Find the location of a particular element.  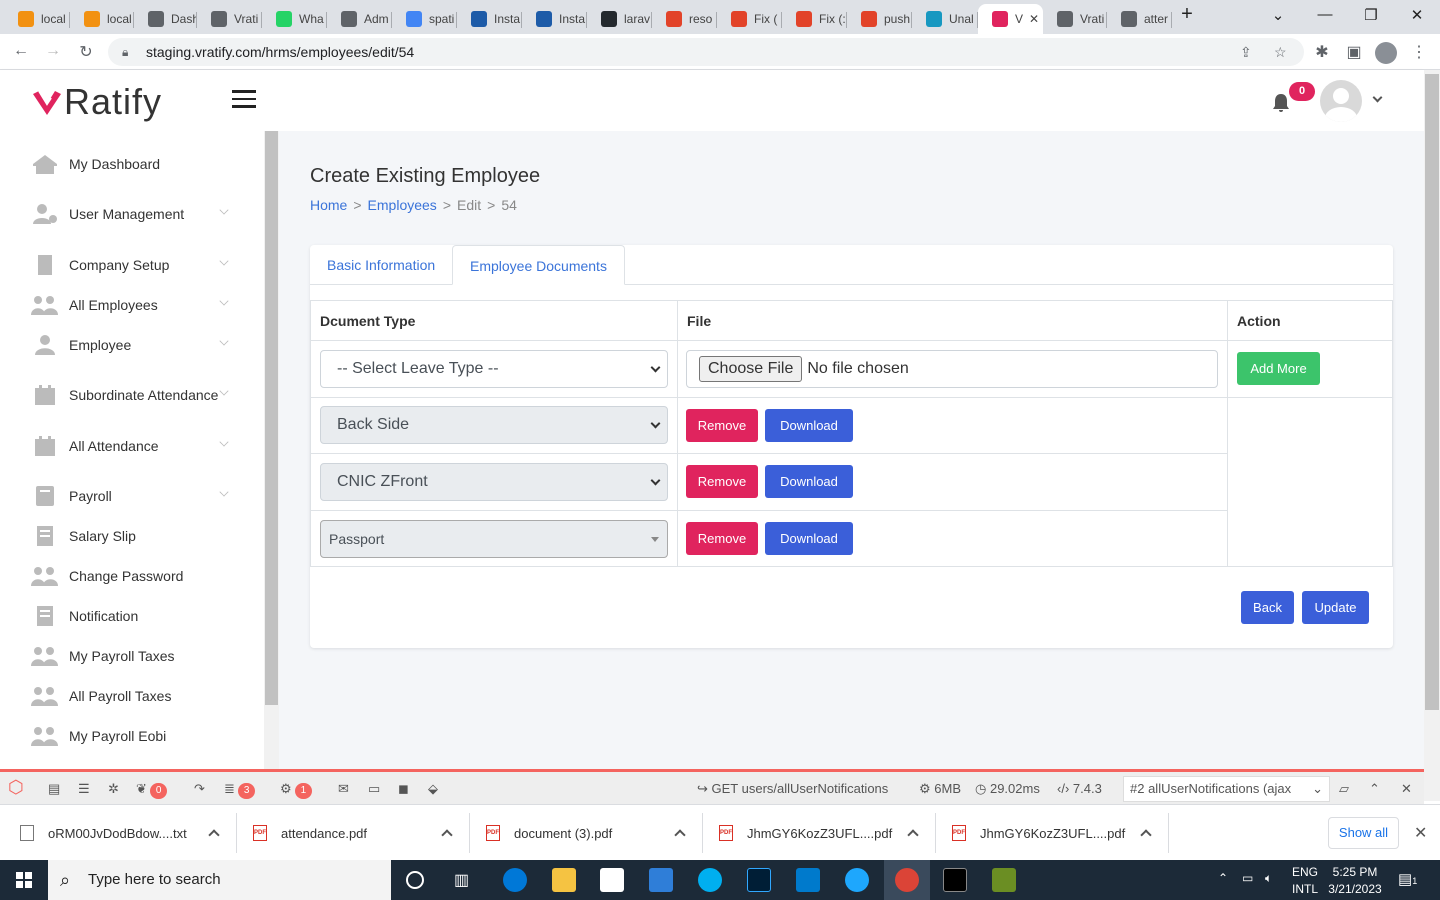

sidebar-scrollbar-thumb is located at coordinates (271, 418).